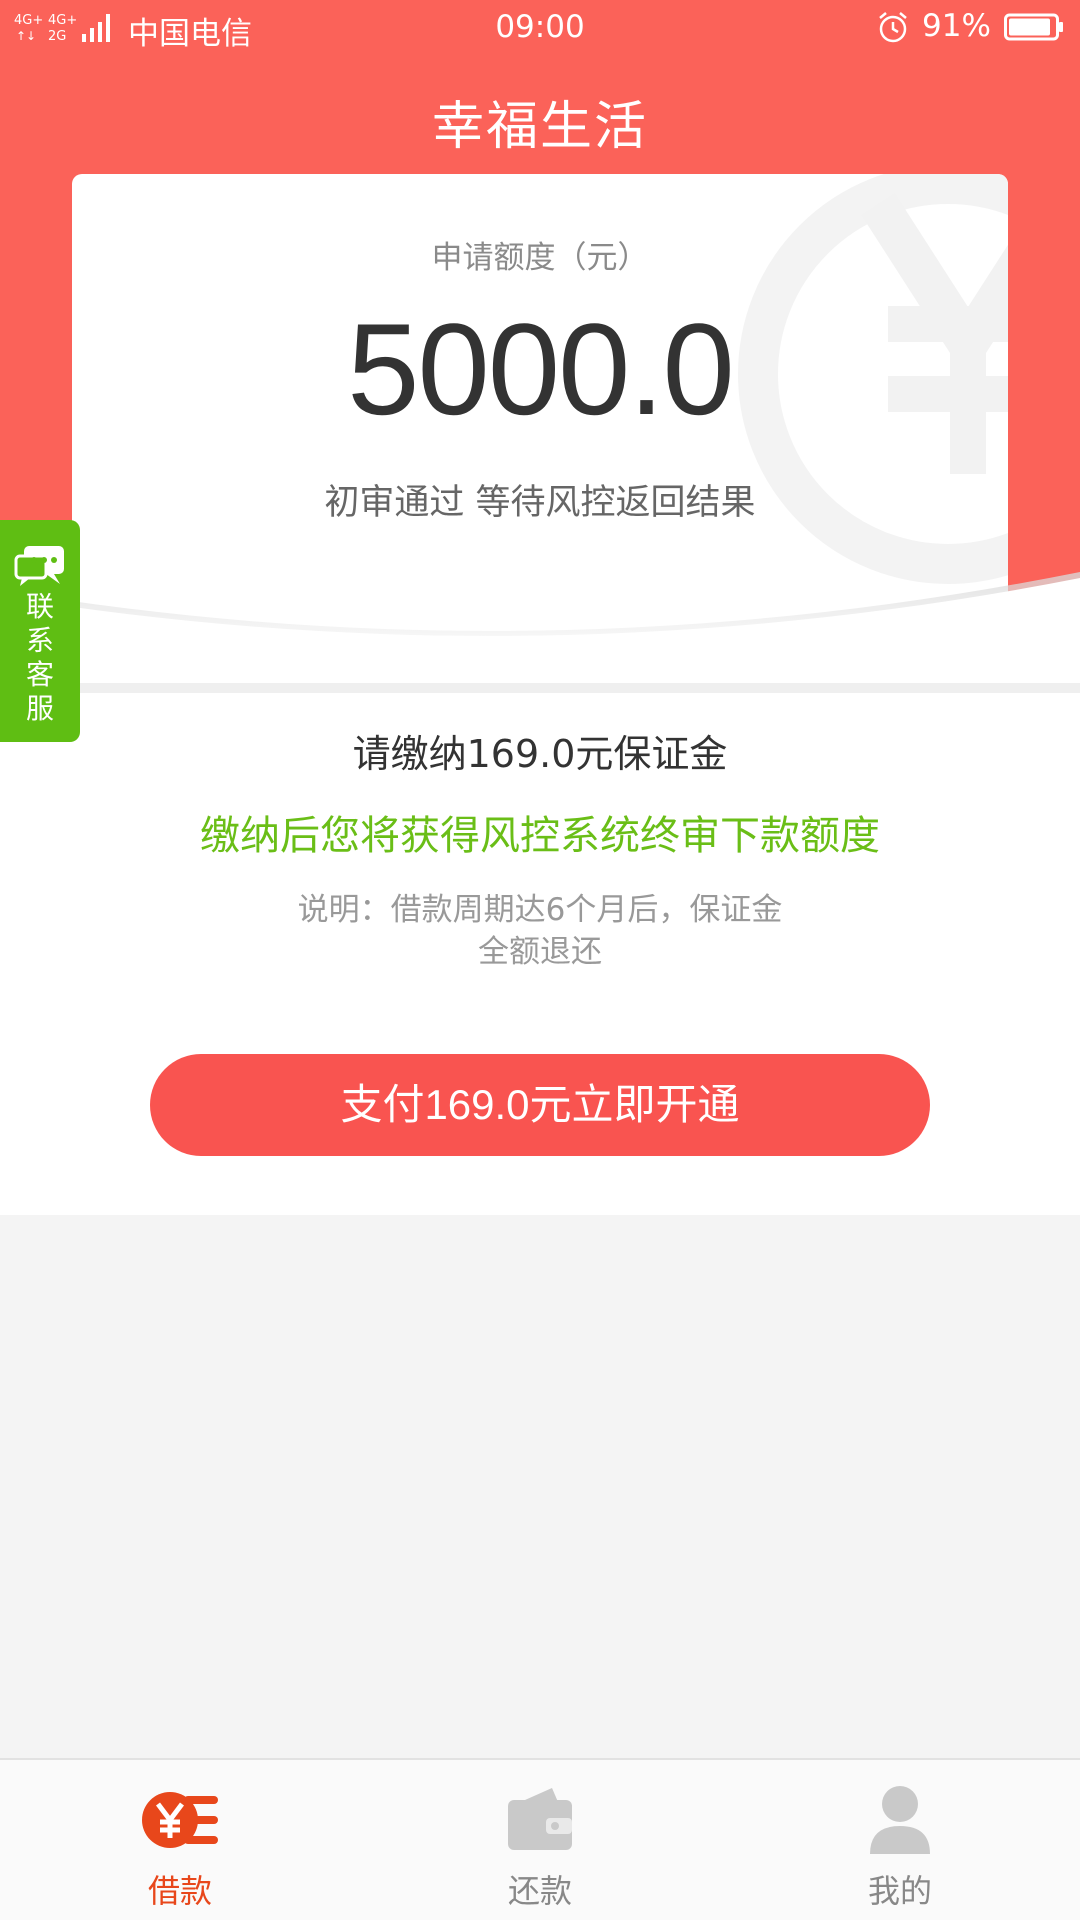 The image size is (1080, 1920). I want to click on app-title: 幸福生活, so click(539, 127).